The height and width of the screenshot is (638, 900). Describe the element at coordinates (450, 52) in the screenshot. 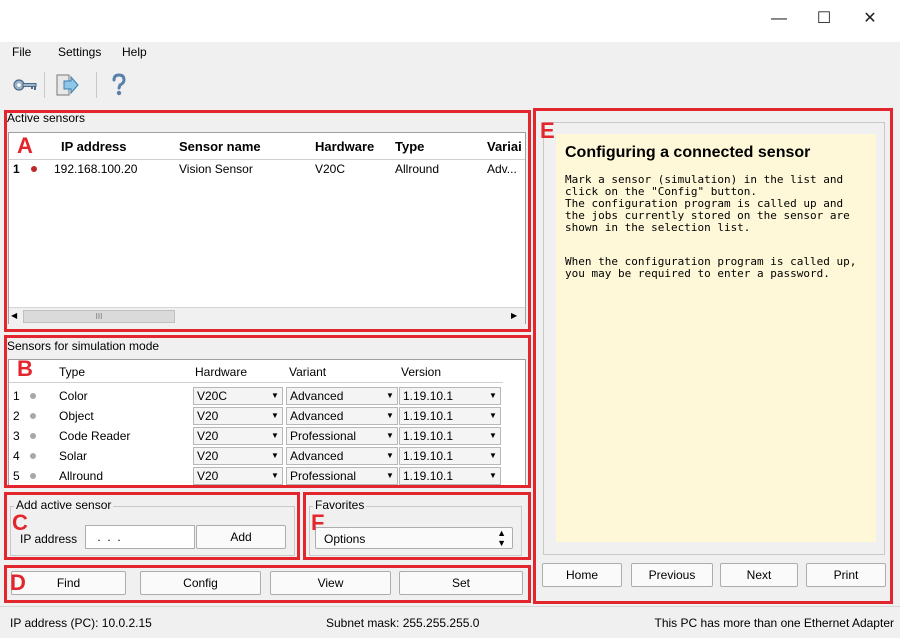

I see `menu-bar: File Settings Help` at that location.